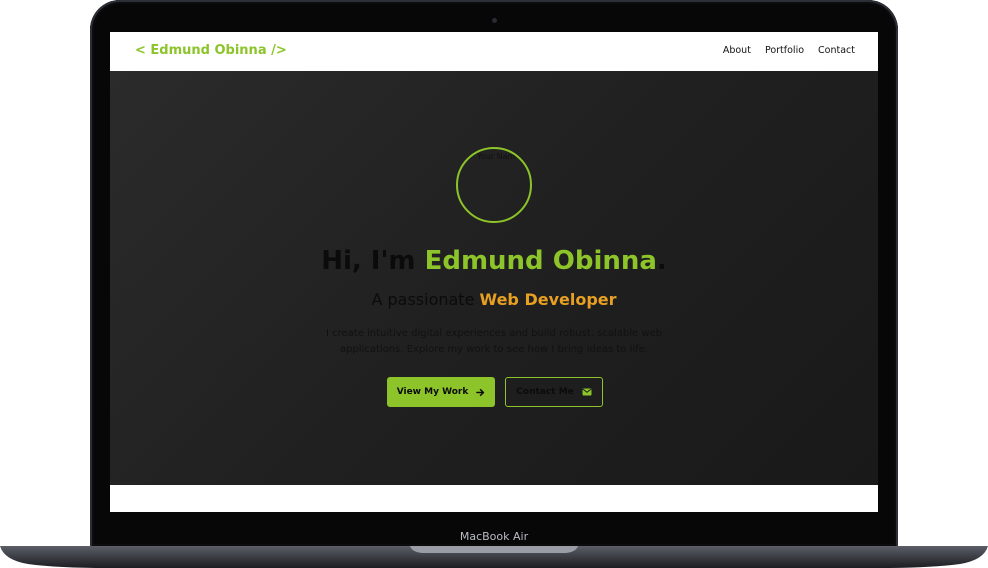 This screenshot has height=568, width=988. Describe the element at coordinates (494, 557) in the screenshot. I see `laptop-base` at that location.